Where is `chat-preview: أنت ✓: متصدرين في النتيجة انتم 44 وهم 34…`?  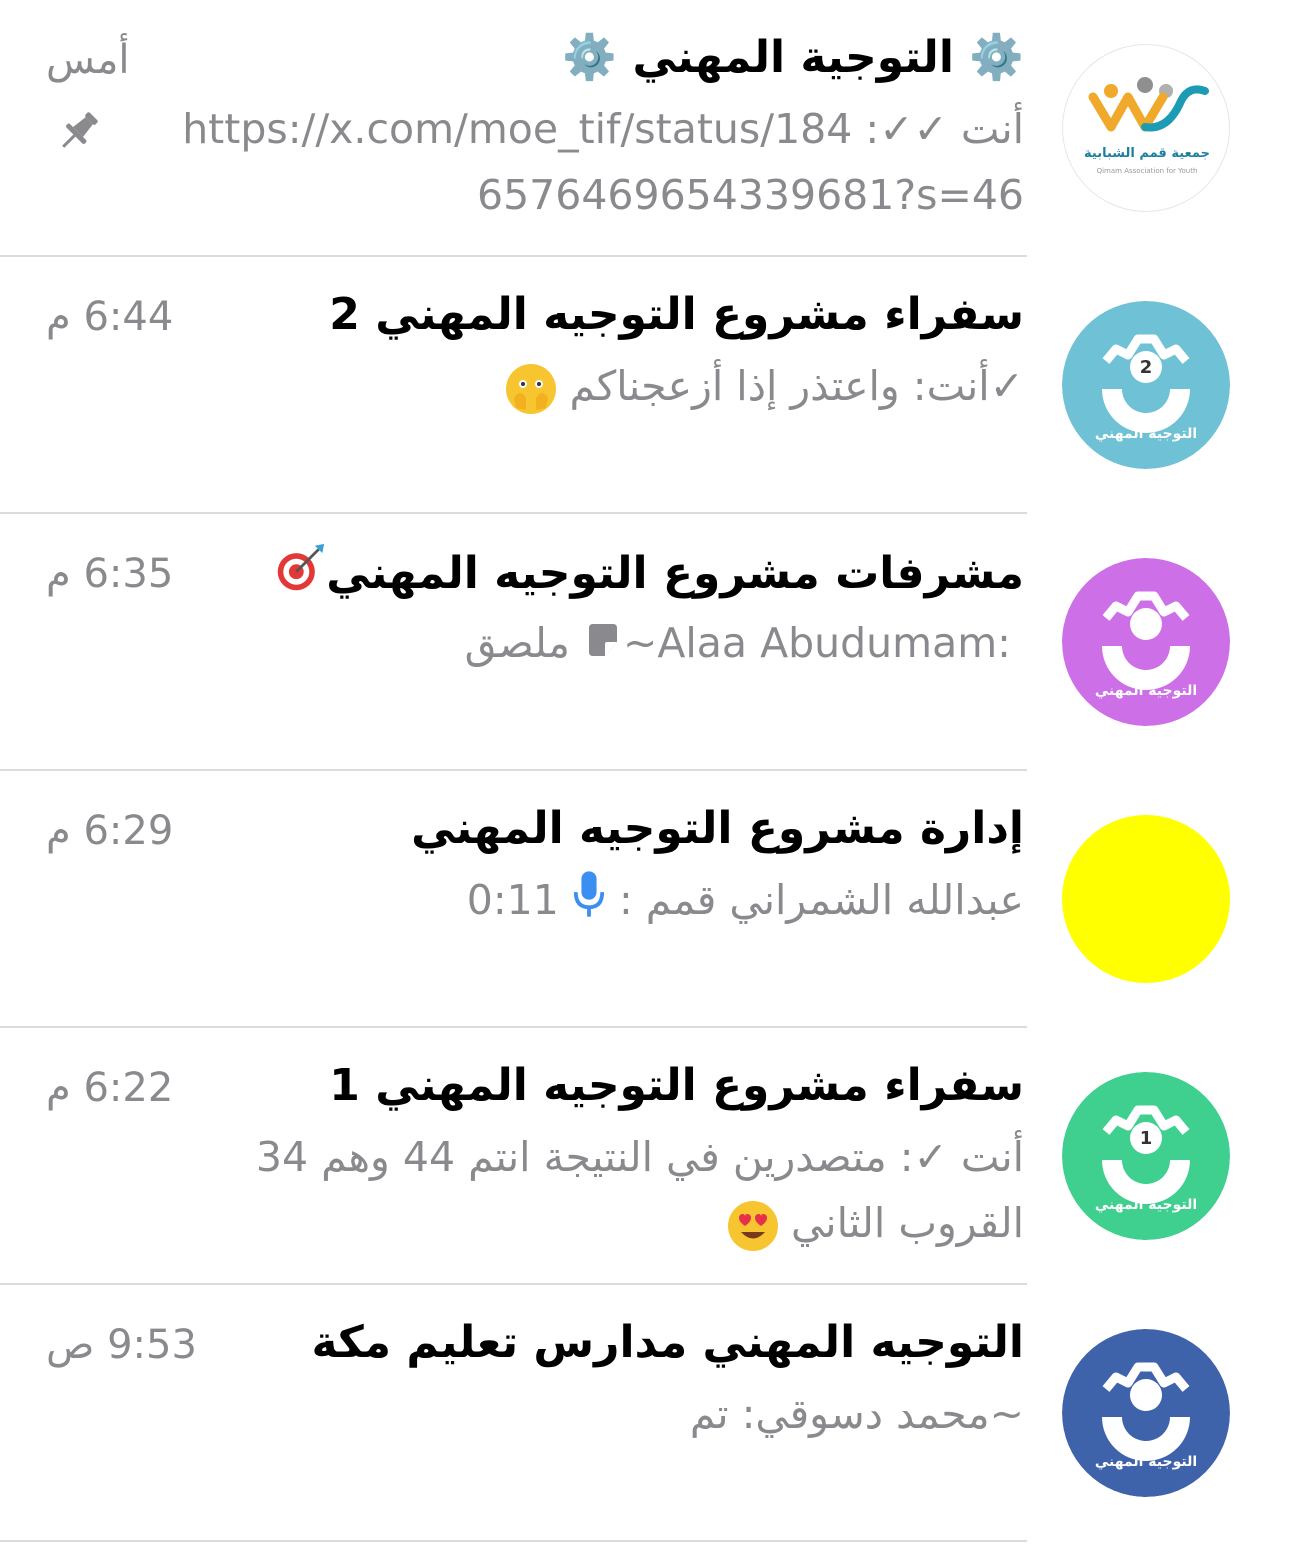
chat-preview: أنت ✓: متصدرين في النتيجة انتم 44 وهم 34… is located at coordinates (594, 1190).